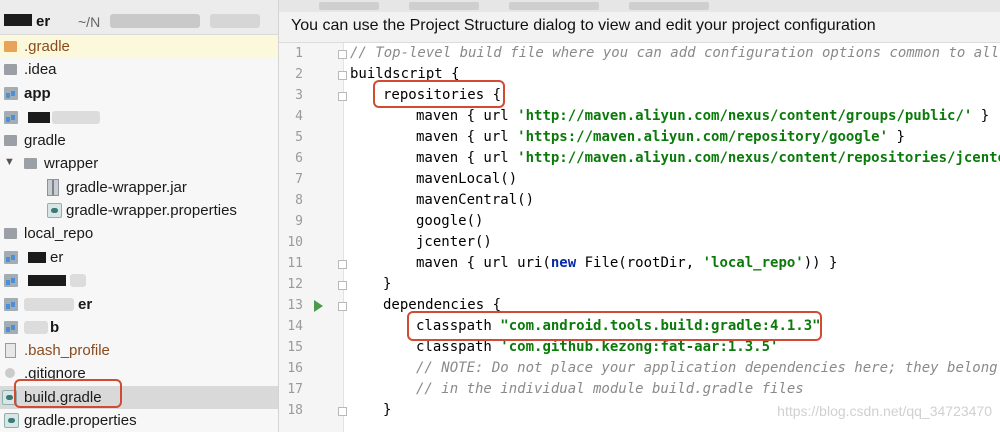 The width and height of the screenshot is (1000, 432). I want to click on line-number: 10, so click(295, 242).